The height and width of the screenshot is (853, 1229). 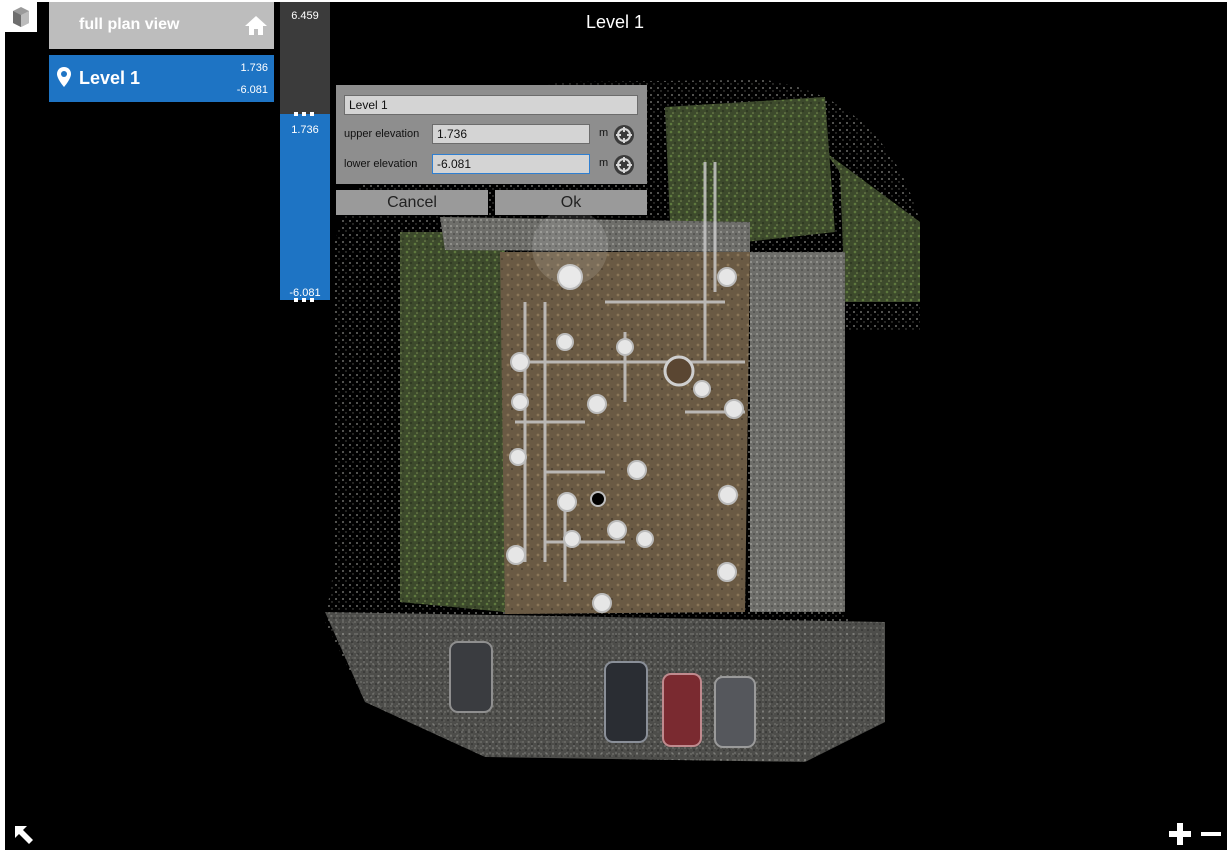 I want to click on view-cube-icon, so click(x=21, y=17).